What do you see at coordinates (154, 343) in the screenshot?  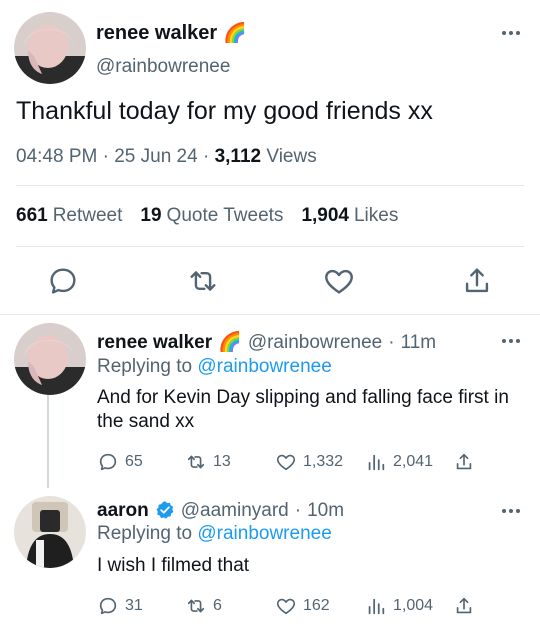 I see `reply-author-name: renee walker` at bounding box center [154, 343].